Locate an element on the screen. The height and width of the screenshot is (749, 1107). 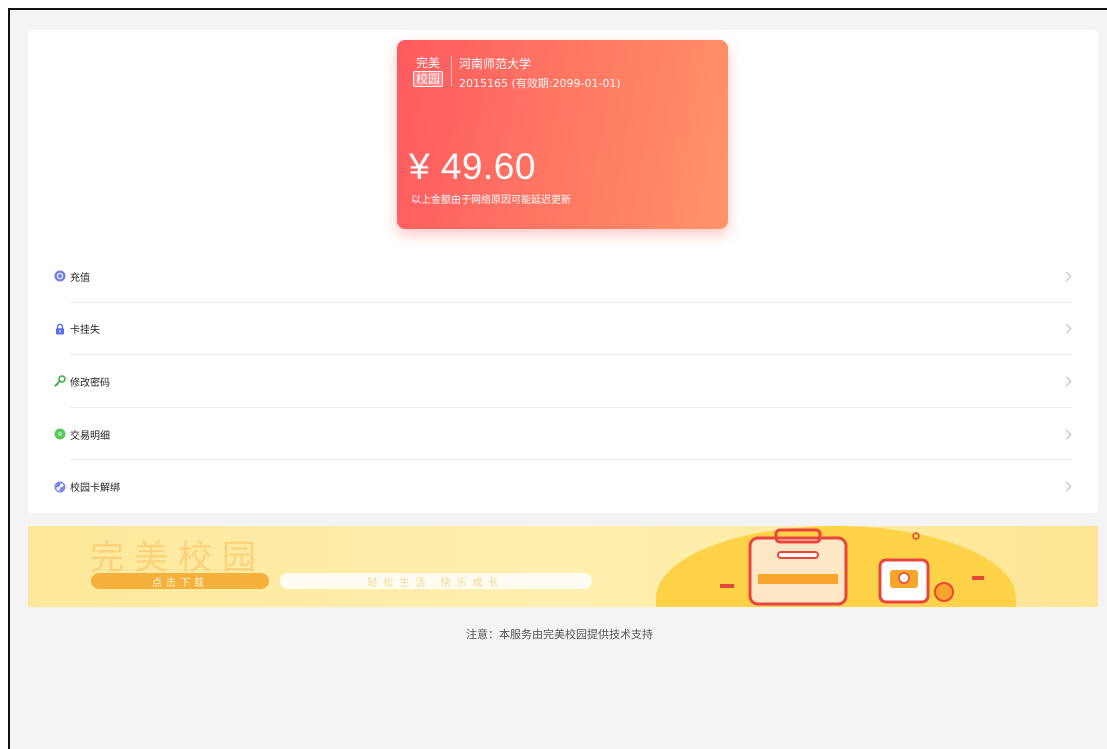
menu-item-recharge: 充值 is located at coordinates (563, 276).